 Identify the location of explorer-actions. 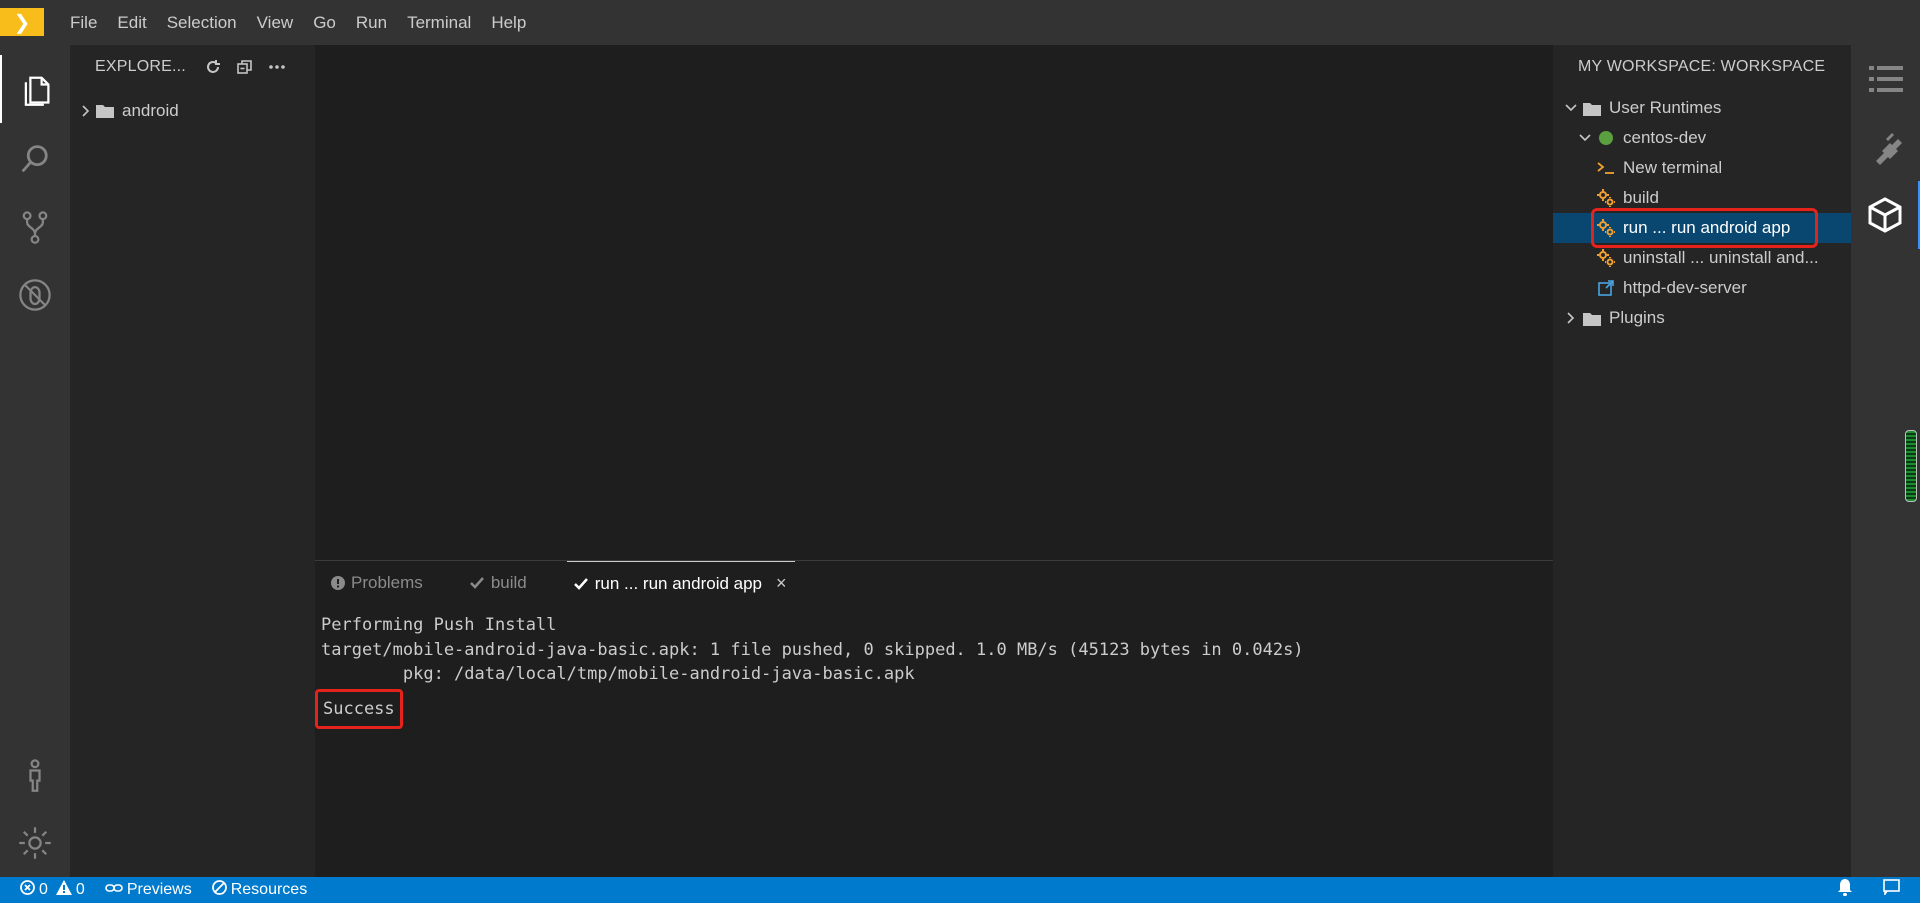
(245, 67).